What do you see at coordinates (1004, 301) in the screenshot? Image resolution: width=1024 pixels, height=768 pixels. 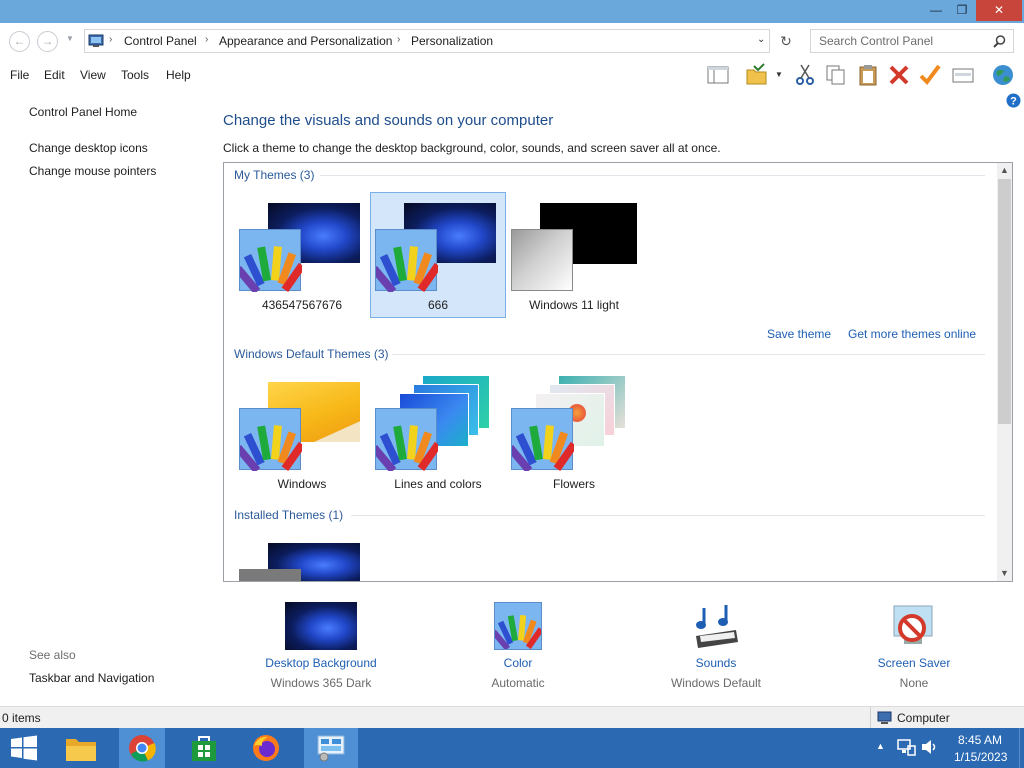 I see `scrollbar-thumb` at bounding box center [1004, 301].